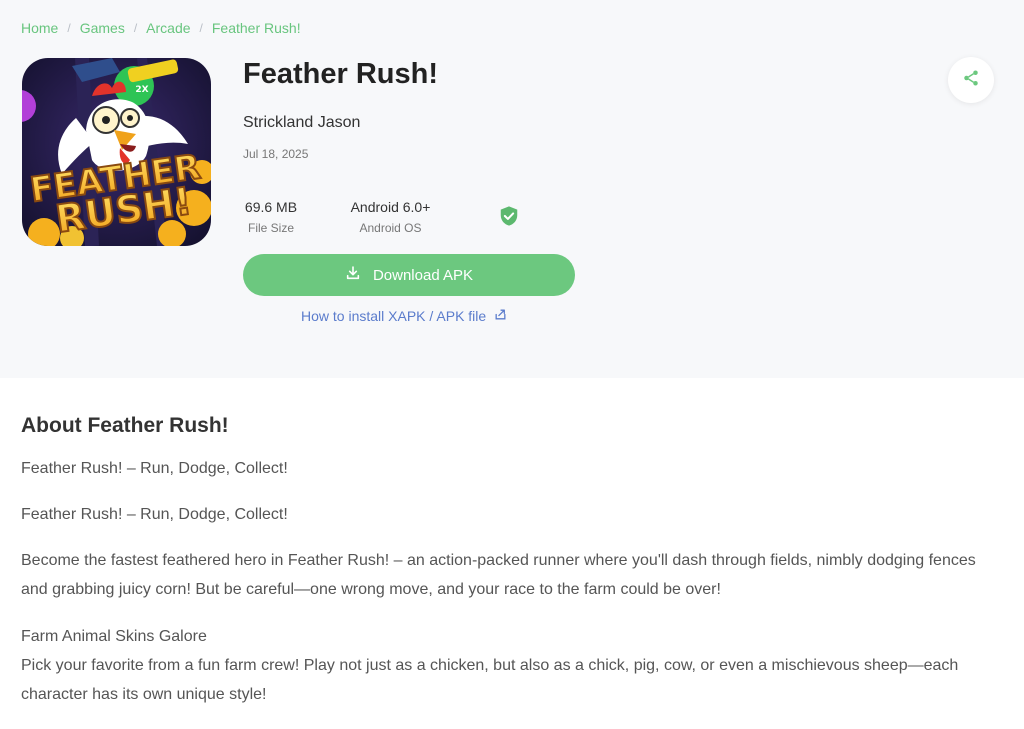 The height and width of the screenshot is (729, 1024). What do you see at coordinates (39, 28) in the screenshot?
I see `breadcrumb-home: Home` at bounding box center [39, 28].